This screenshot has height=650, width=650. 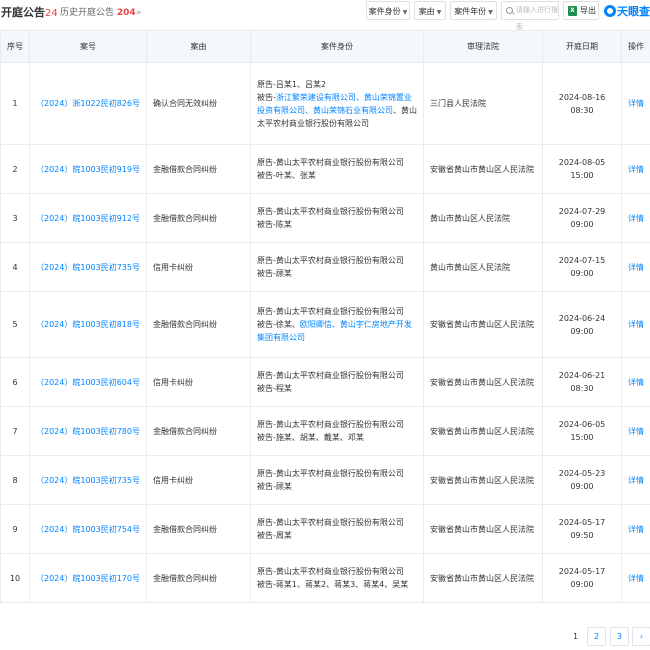 What do you see at coordinates (15, 431) in the screenshot?
I see `row-index: 7` at bounding box center [15, 431].